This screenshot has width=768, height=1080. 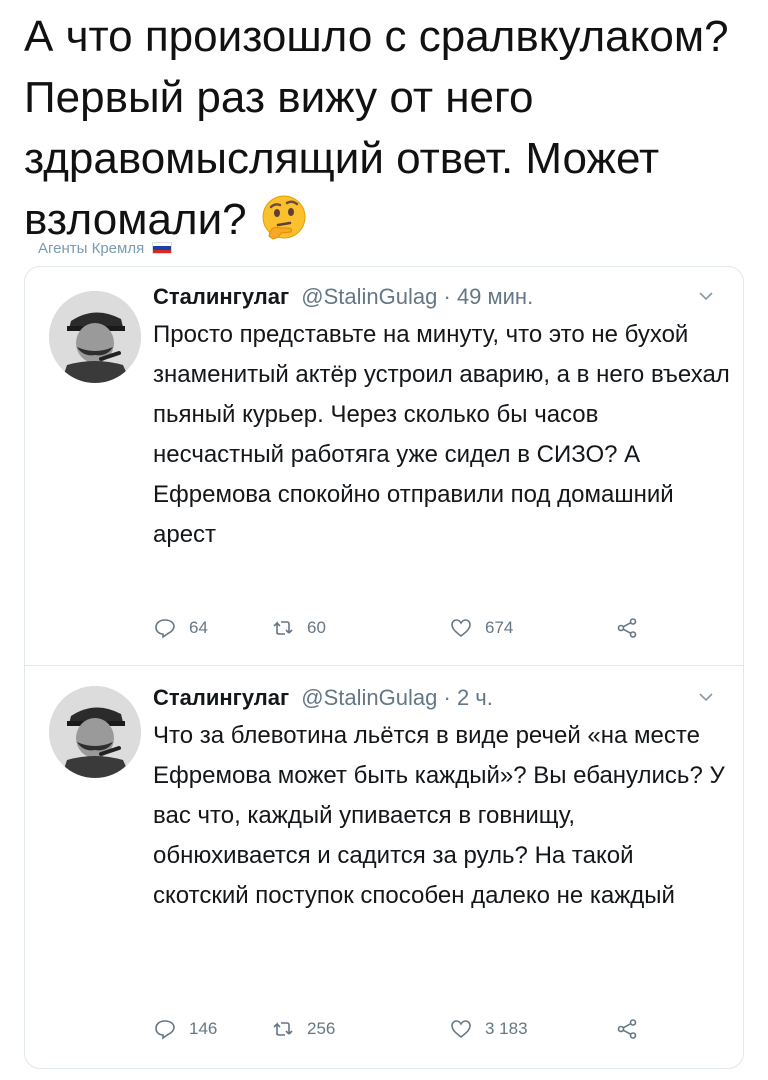 I want to click on channel-name: Агенты Кремля, so click(x=91, y=248).